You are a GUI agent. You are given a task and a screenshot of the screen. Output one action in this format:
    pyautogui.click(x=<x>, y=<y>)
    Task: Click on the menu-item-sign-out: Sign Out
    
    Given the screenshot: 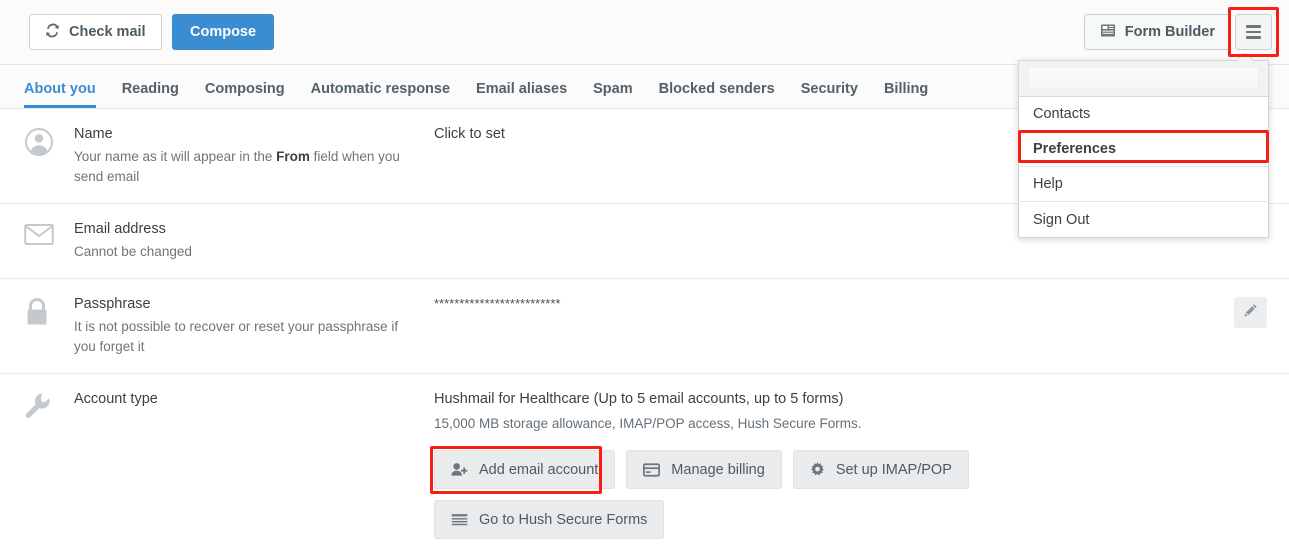 What is the action you would take?
    pyautogui.click(x=1143, y=219)
    